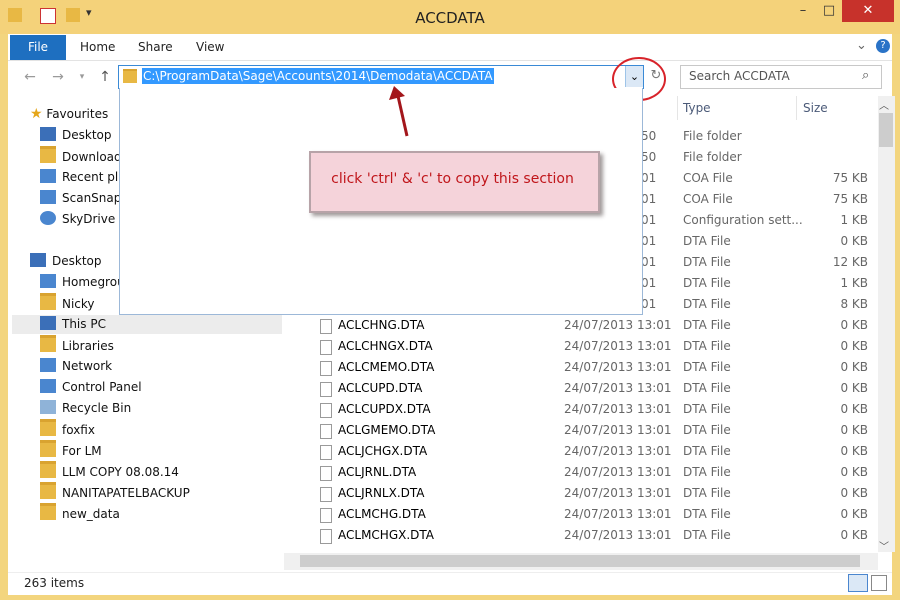 The height and width of the screenshot is (600, 900). Describe the element at coordinates (879, 583) in the screenshot. I see `large-icons-view-icon` at that location.